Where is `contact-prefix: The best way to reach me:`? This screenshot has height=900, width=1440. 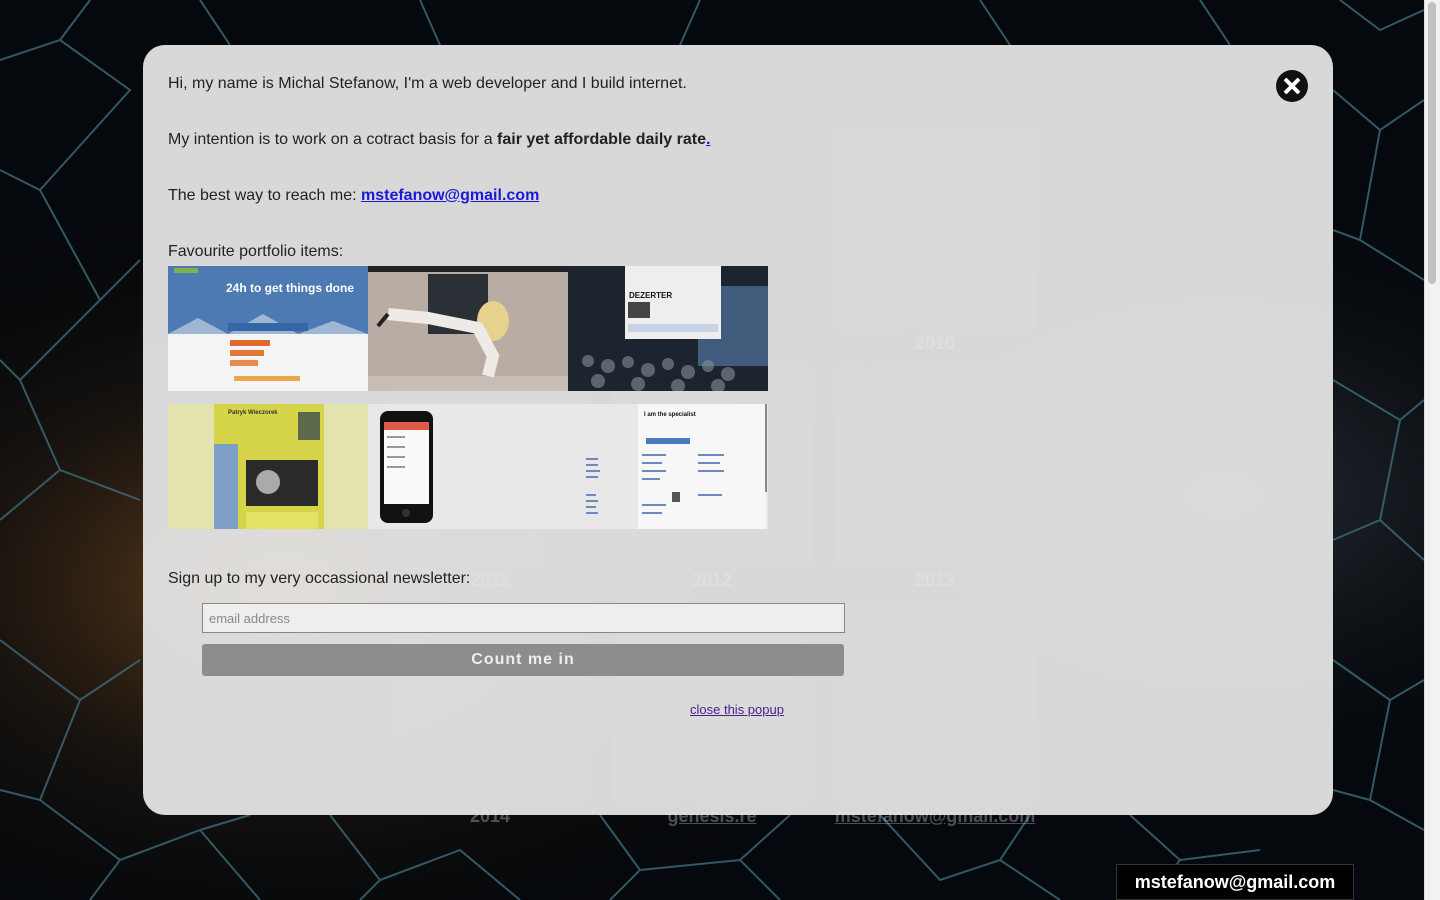
contact-prefix: The best way to reach me: is located at coordinates (264, 195).